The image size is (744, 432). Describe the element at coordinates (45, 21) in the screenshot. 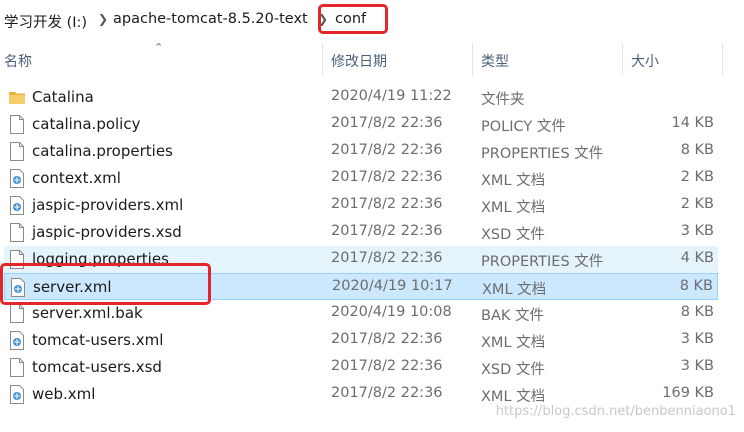

I see `breadcrumb-drive: 学习开发 (I:)` at that location.